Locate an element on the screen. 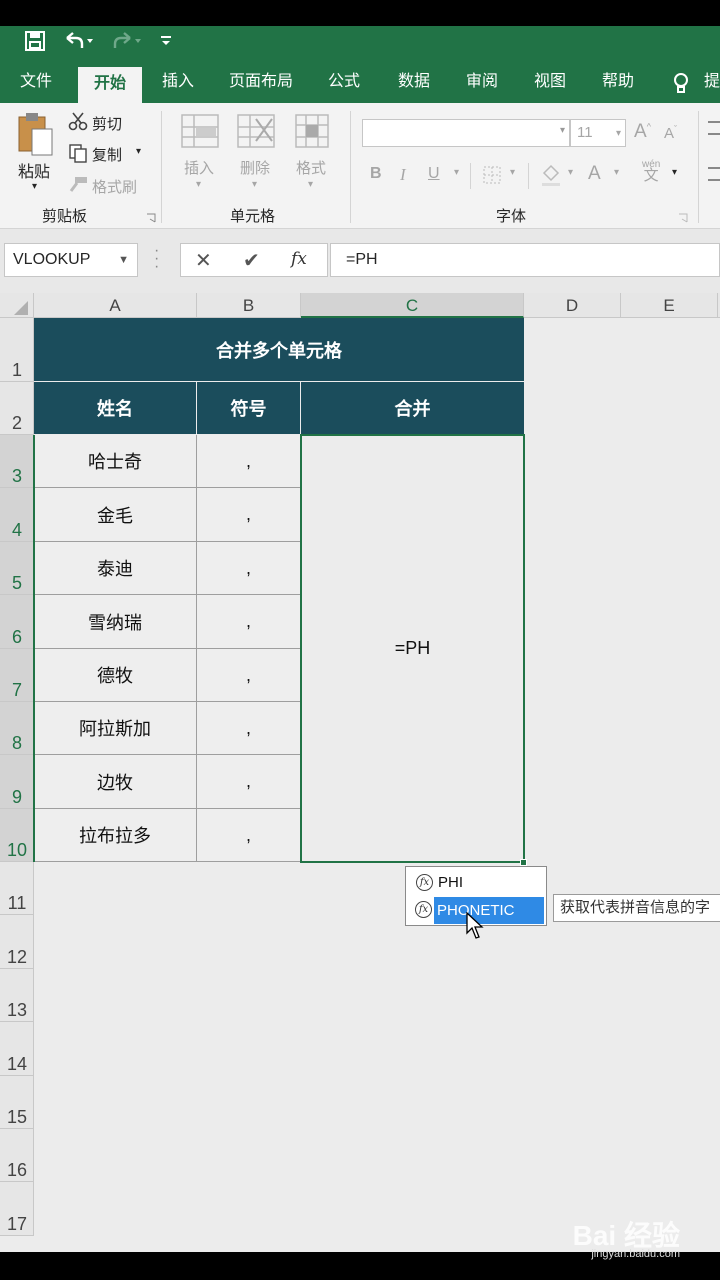  format-painter-button: 格式刷 is located at coordinates (114, 186).